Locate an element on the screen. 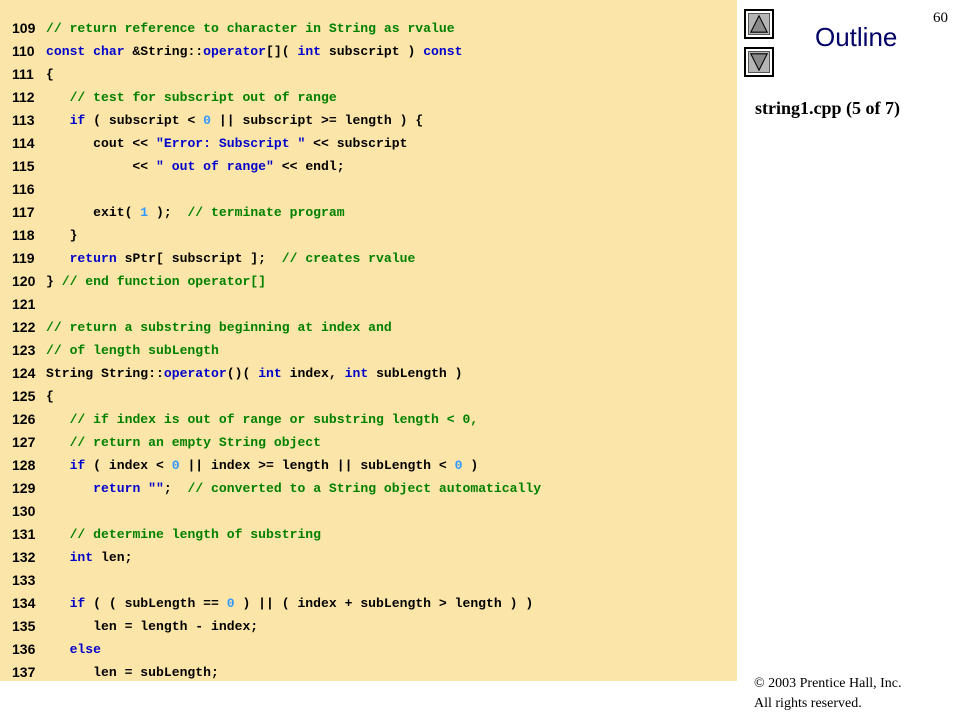 The image size is (960, 720). triangle-up-icon is located at coordinates (759, 23).